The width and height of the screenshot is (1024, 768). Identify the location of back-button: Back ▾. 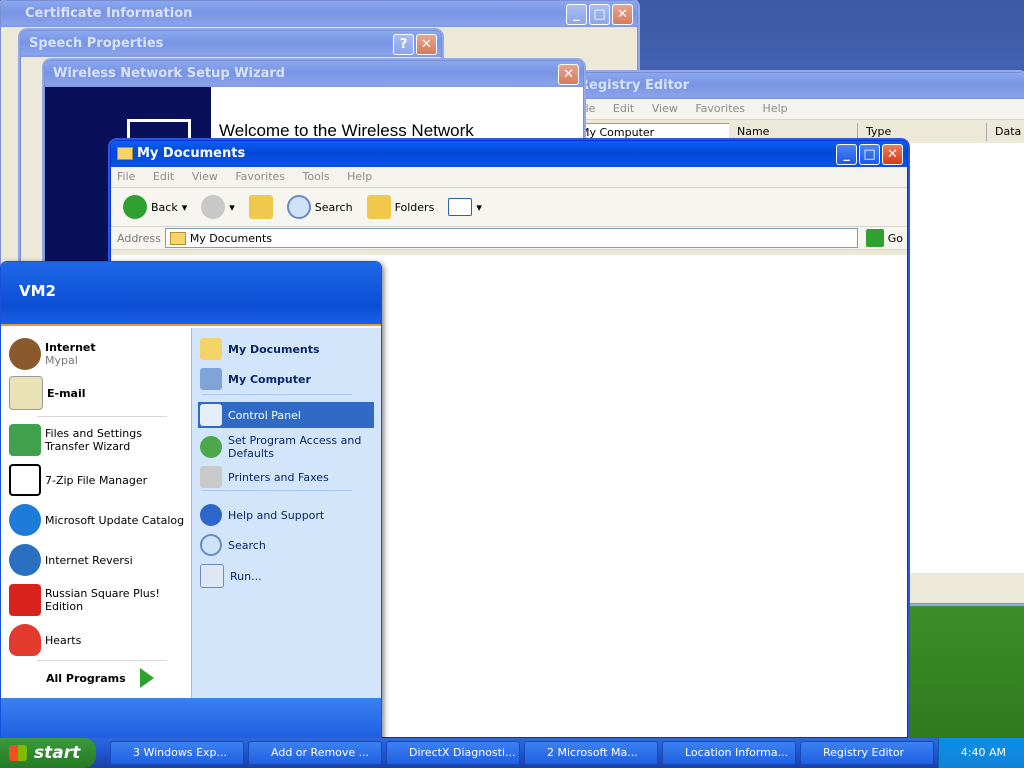
(155, 207).